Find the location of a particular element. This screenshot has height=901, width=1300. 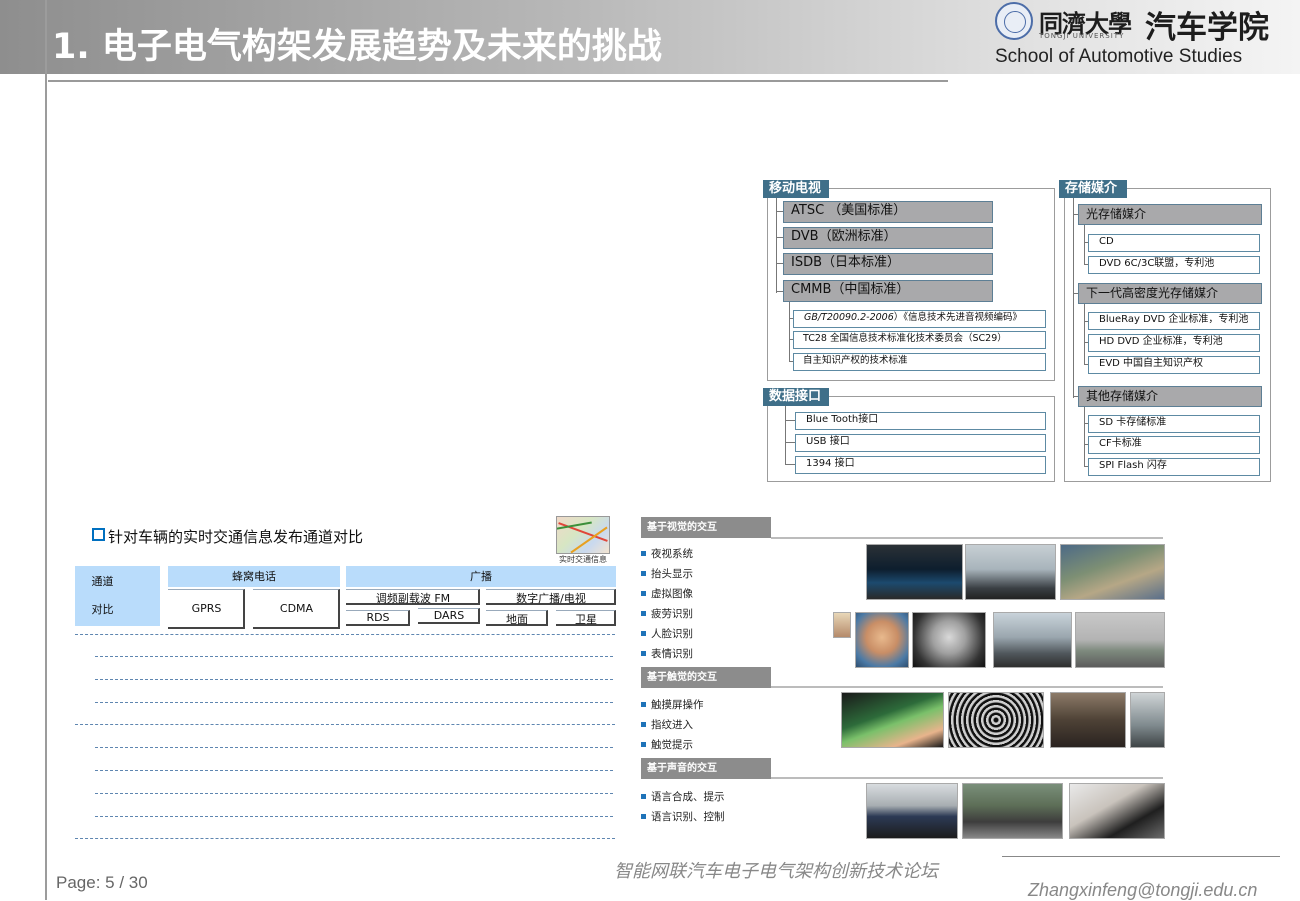

night-vision-photo is located at coordinates (914, 572).